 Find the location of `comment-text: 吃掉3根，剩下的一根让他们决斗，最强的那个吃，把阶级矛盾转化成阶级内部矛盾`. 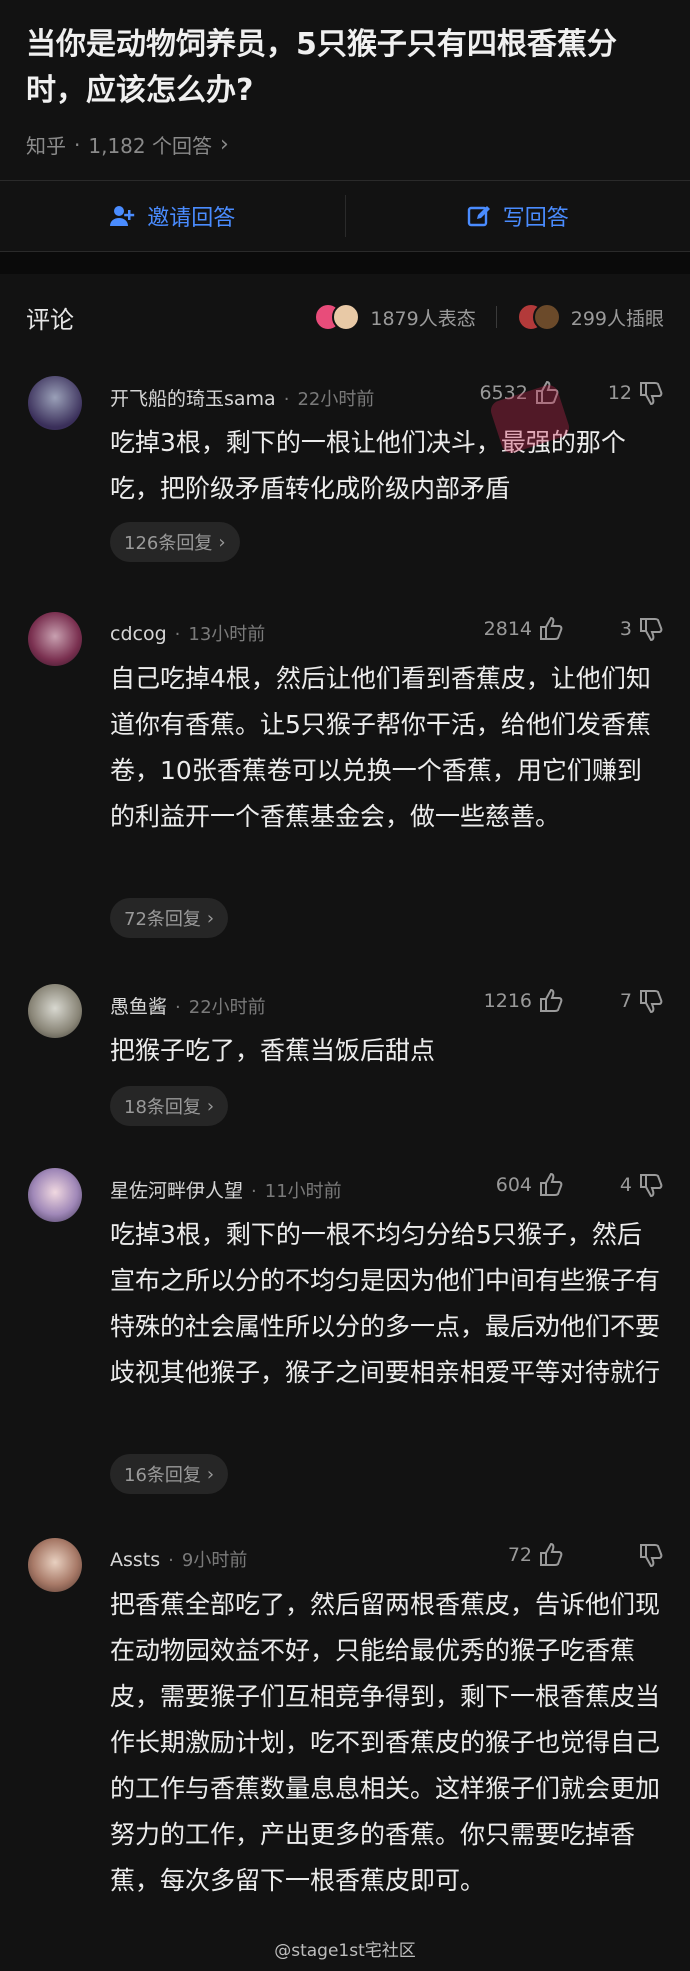

comment-text: 吃掉3根，剩下的一根让他们决斗，最强的那个吃，把阶级矛盾转化成阶级内部矛盾 is located at coordinates (368, 465).